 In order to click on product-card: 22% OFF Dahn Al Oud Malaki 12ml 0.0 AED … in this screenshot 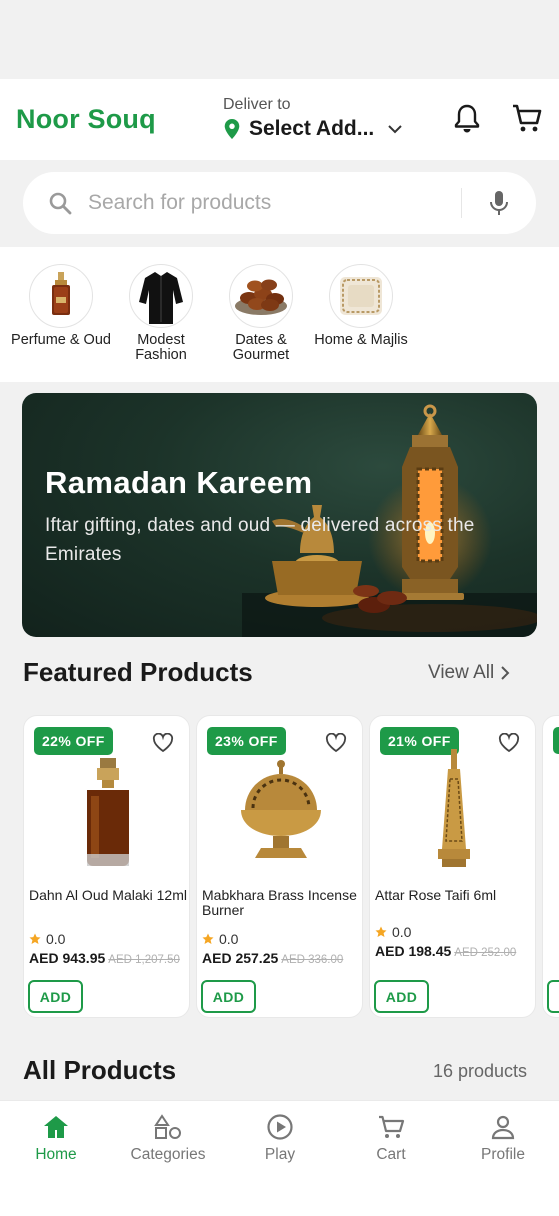, I will do `click(106, 866)`.